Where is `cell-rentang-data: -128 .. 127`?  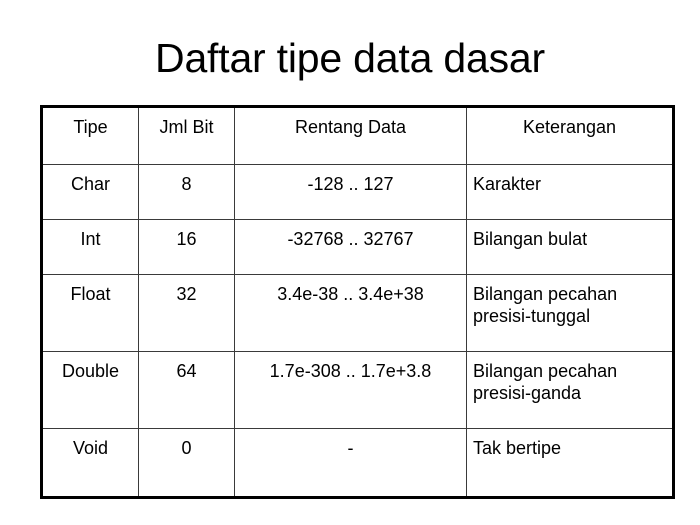 cell-rentang-data: -128 .. 127 is located at coordinates (350, 192).